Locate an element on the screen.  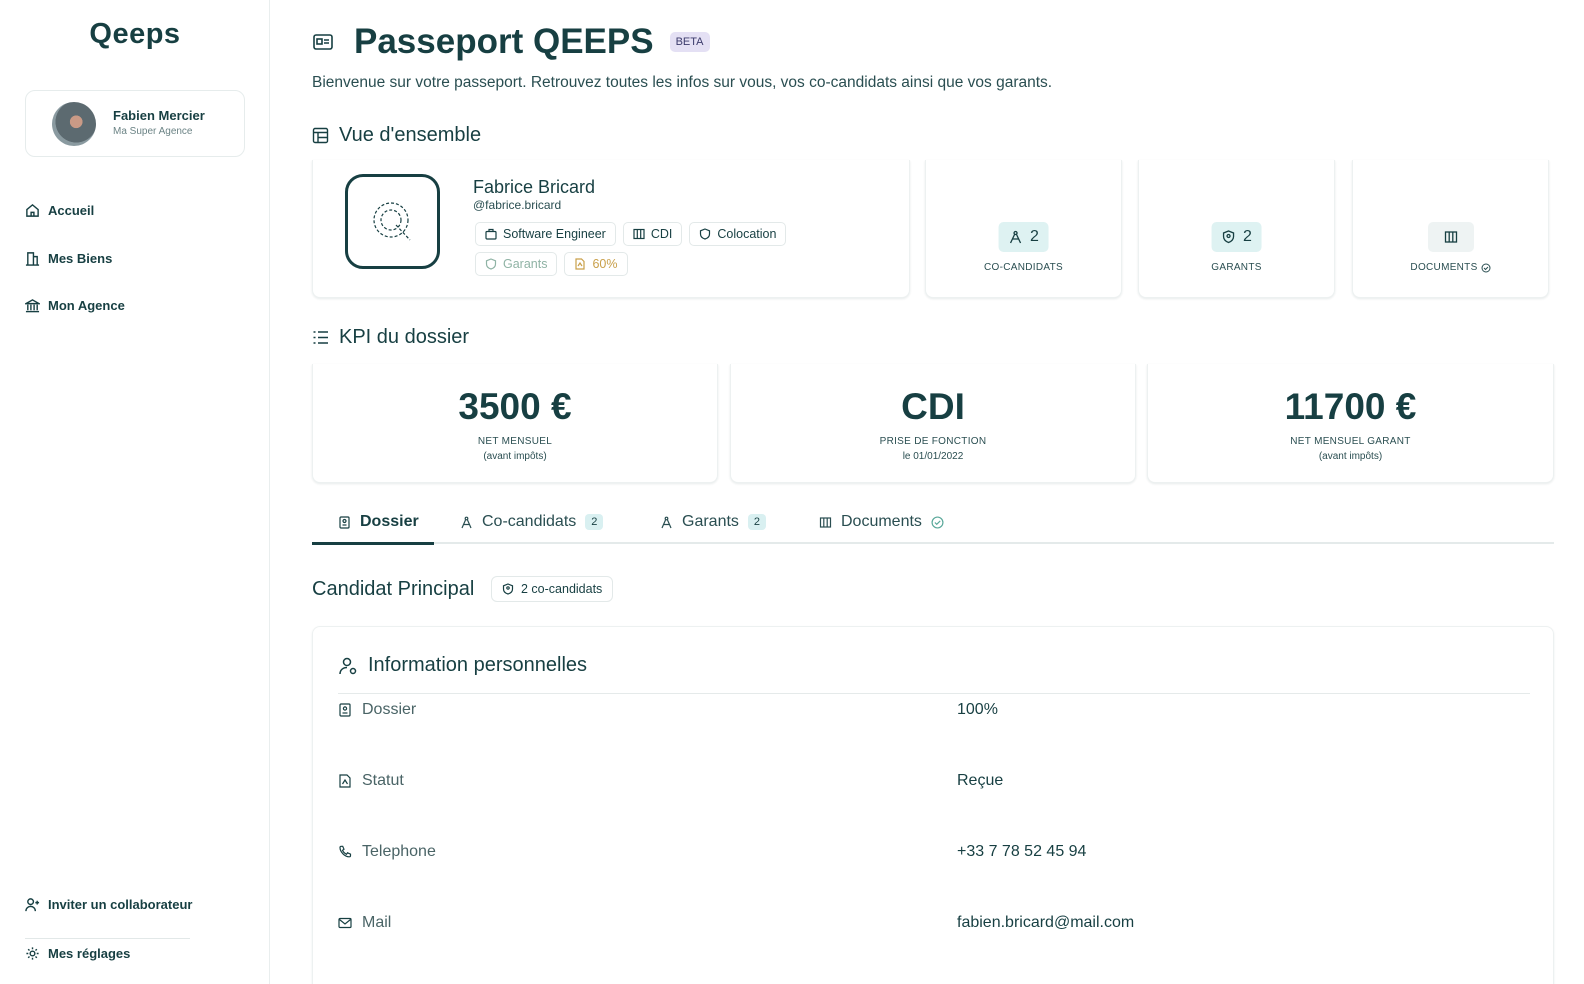
tab-co-candidats: Co-candidats 2 is located at coordinates (532, 522).